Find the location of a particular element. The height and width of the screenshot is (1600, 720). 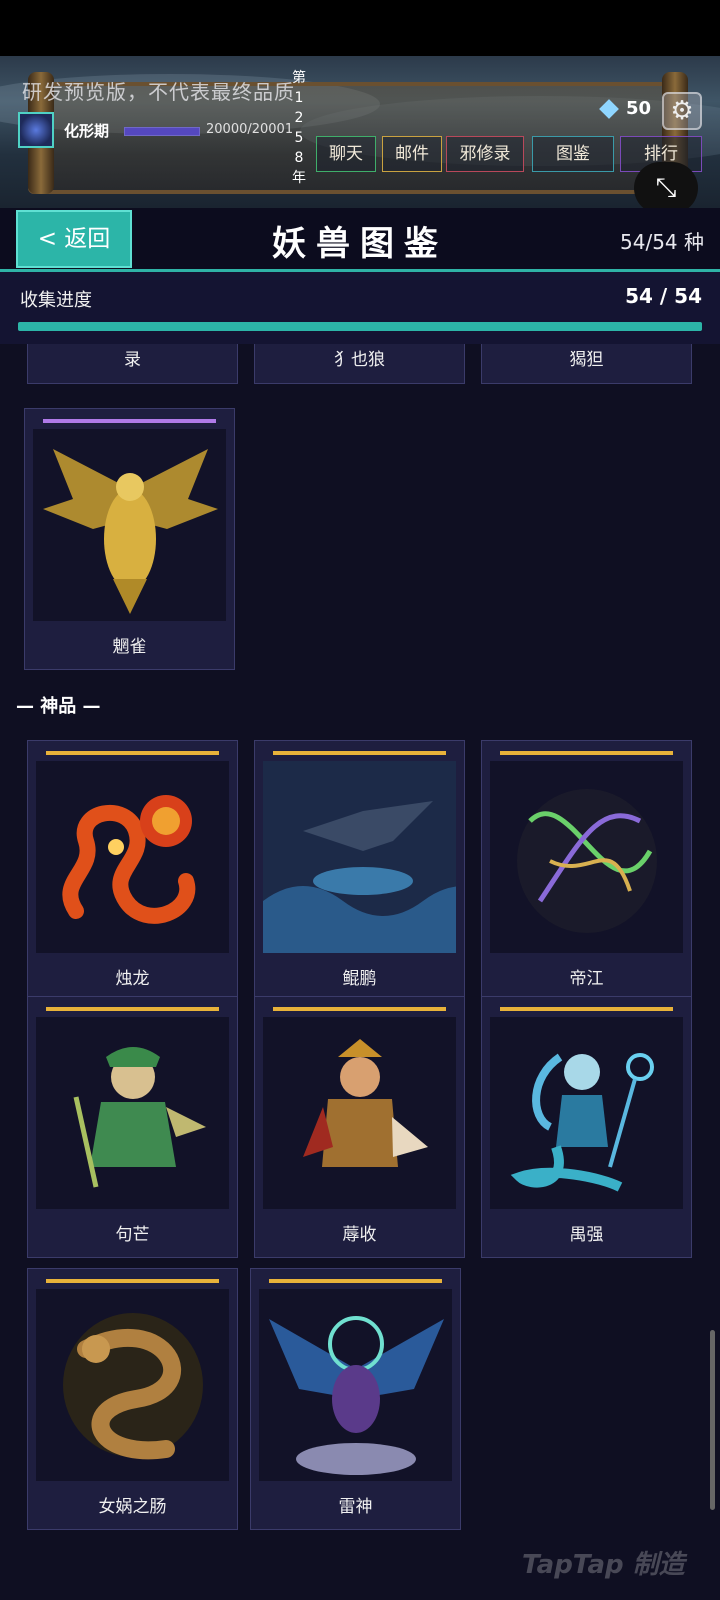

page-title: 妖兽图鉴 is located at coordinates (360, 244).